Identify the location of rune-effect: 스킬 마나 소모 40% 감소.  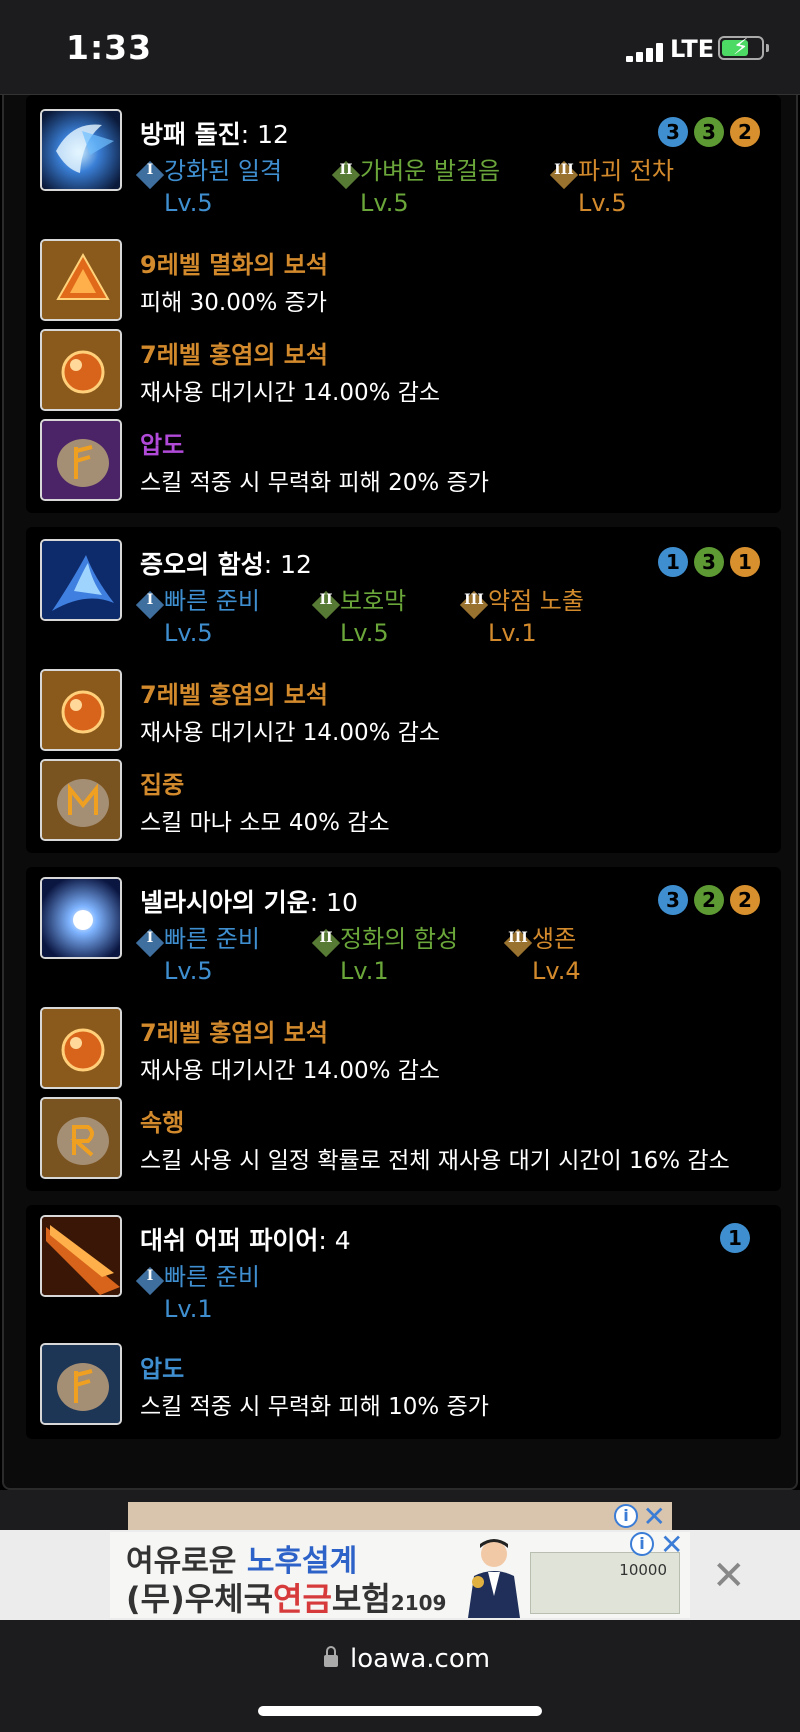
(265, 823).